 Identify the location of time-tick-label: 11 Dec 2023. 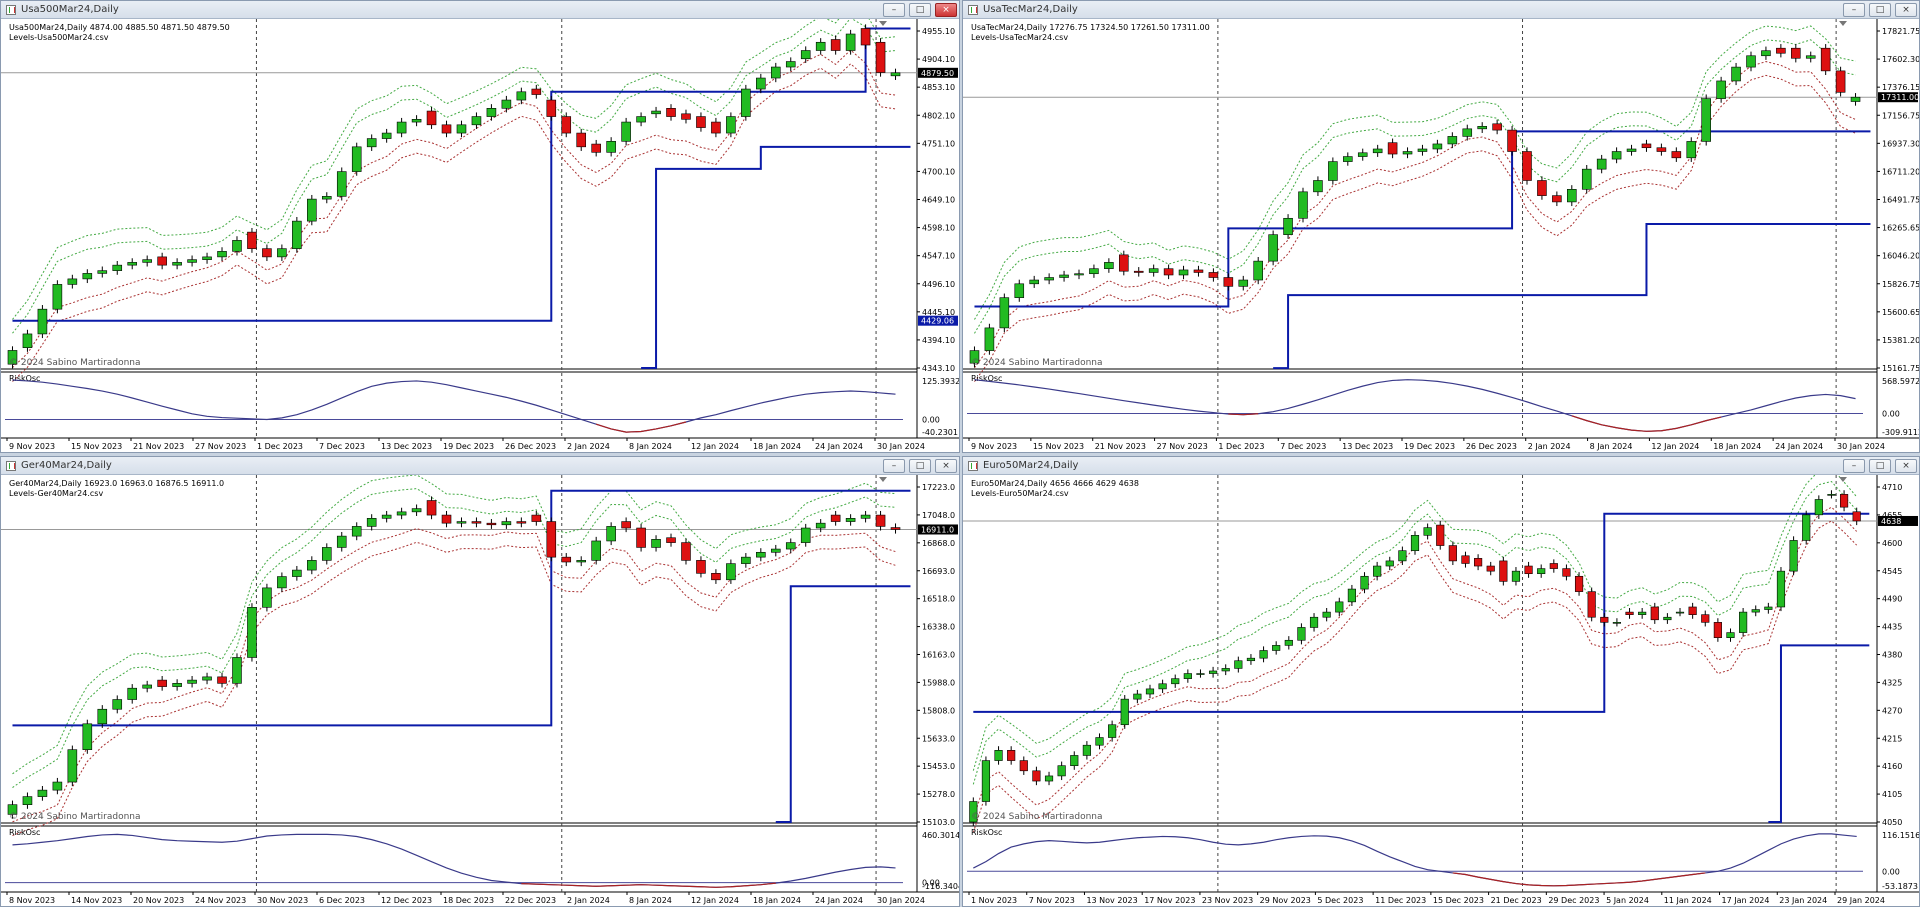
(1400, 900).